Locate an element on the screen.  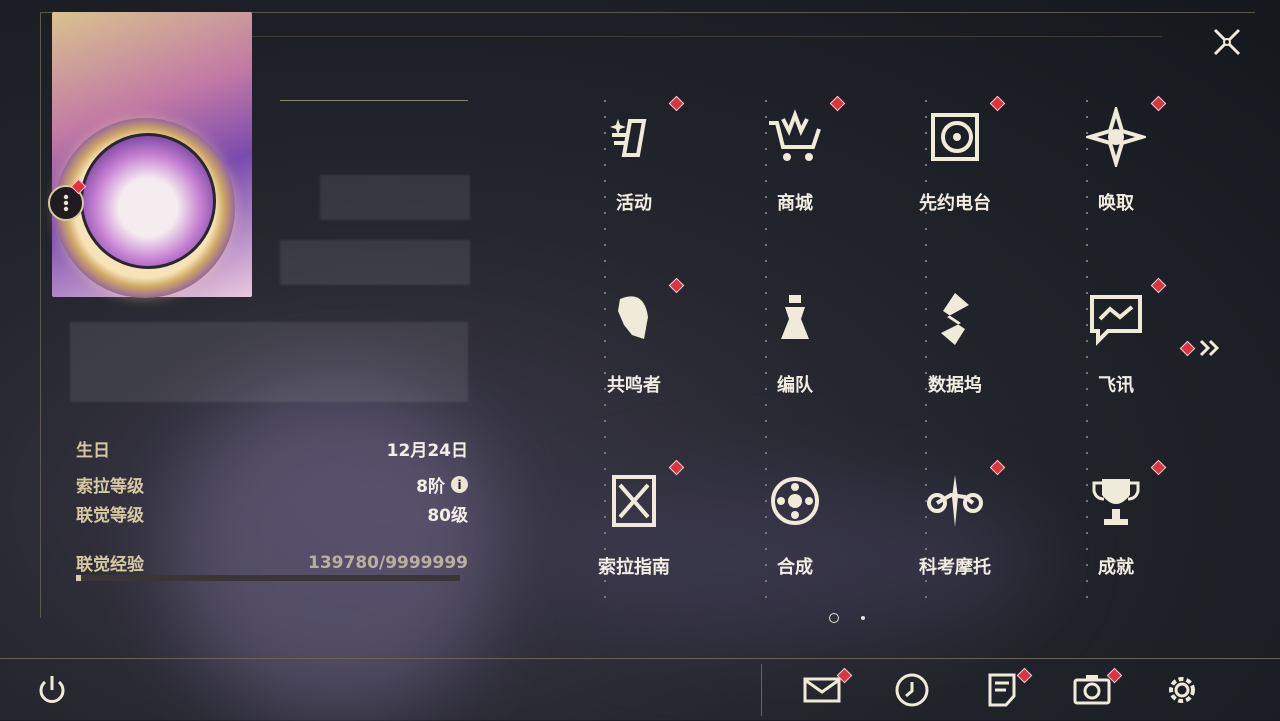
signature-blurred is located at coordinates (269, 362).